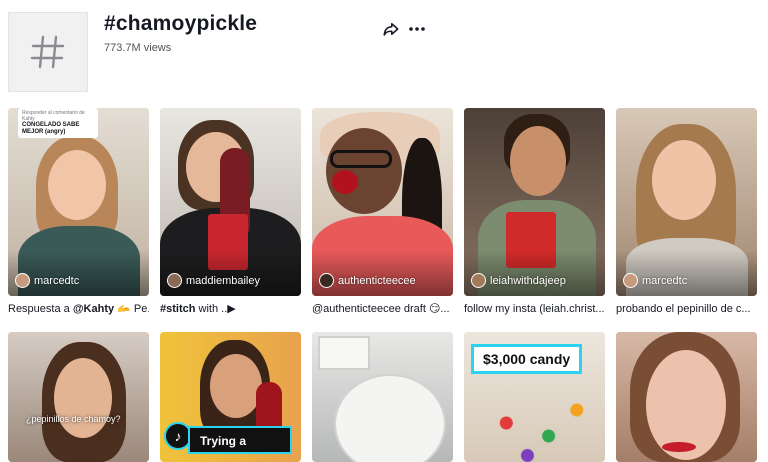 This screenshot has height=462, width=768. I want to click on caption-text: with ..▶, so click(215, 309).